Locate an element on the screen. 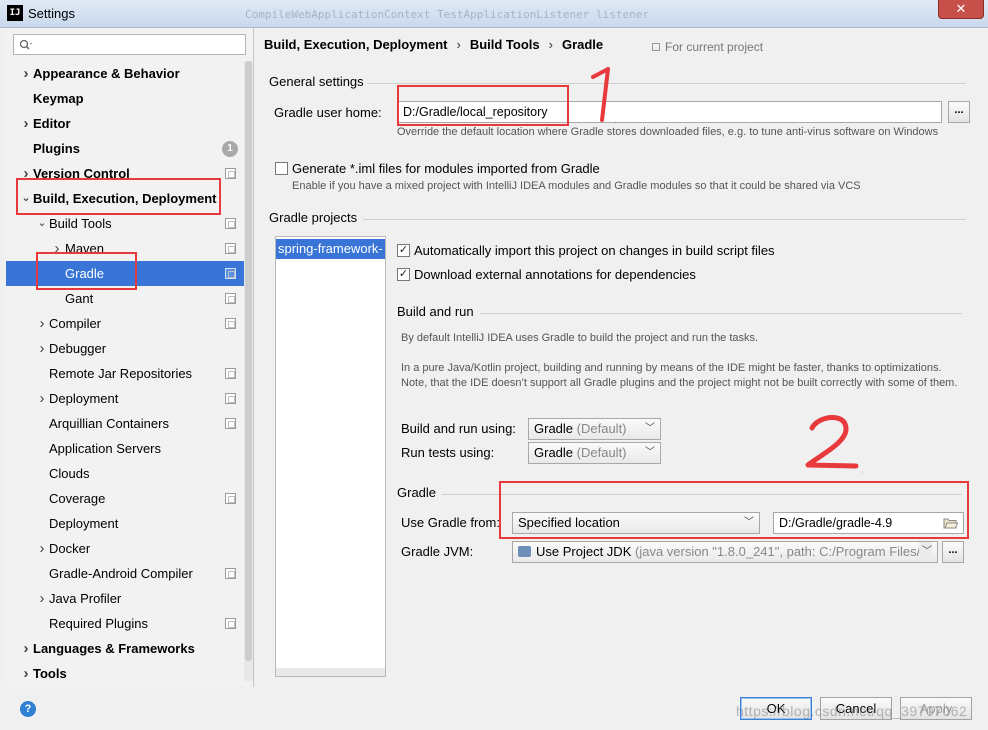  settings-search-box is located at coordinates (129, 44).